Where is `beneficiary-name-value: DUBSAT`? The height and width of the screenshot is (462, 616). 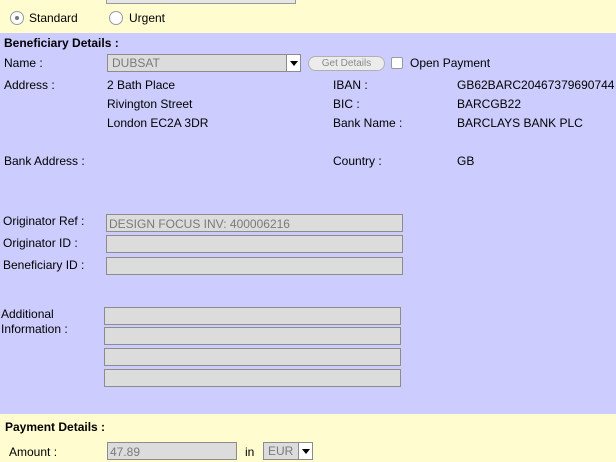
beneficiary-name-value: DUBSAT is located at coordinates (136, 63).